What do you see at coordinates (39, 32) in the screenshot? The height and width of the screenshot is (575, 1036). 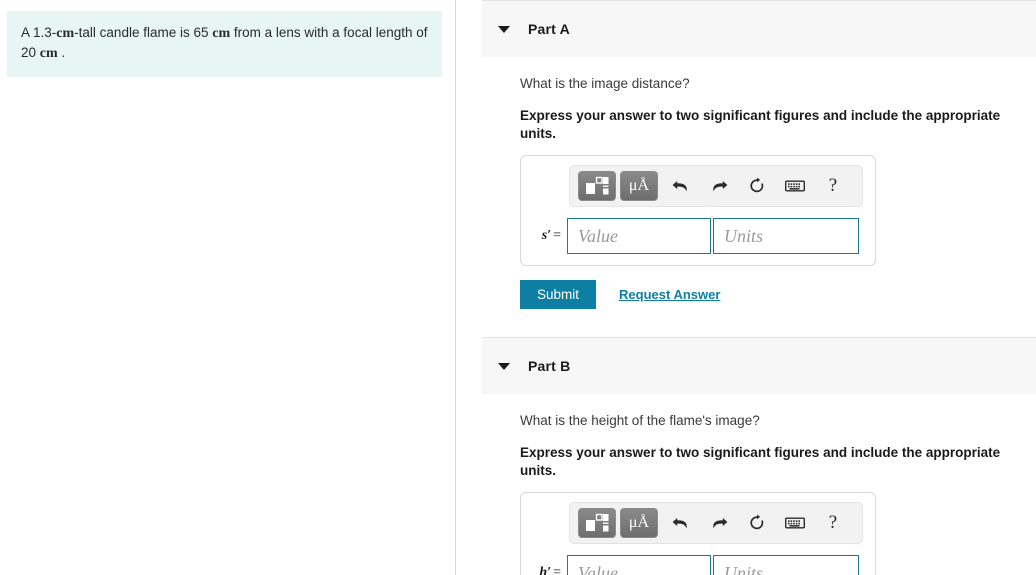 I see `problem-text-pre: A 1.3-` at bounding box center [39, 32].